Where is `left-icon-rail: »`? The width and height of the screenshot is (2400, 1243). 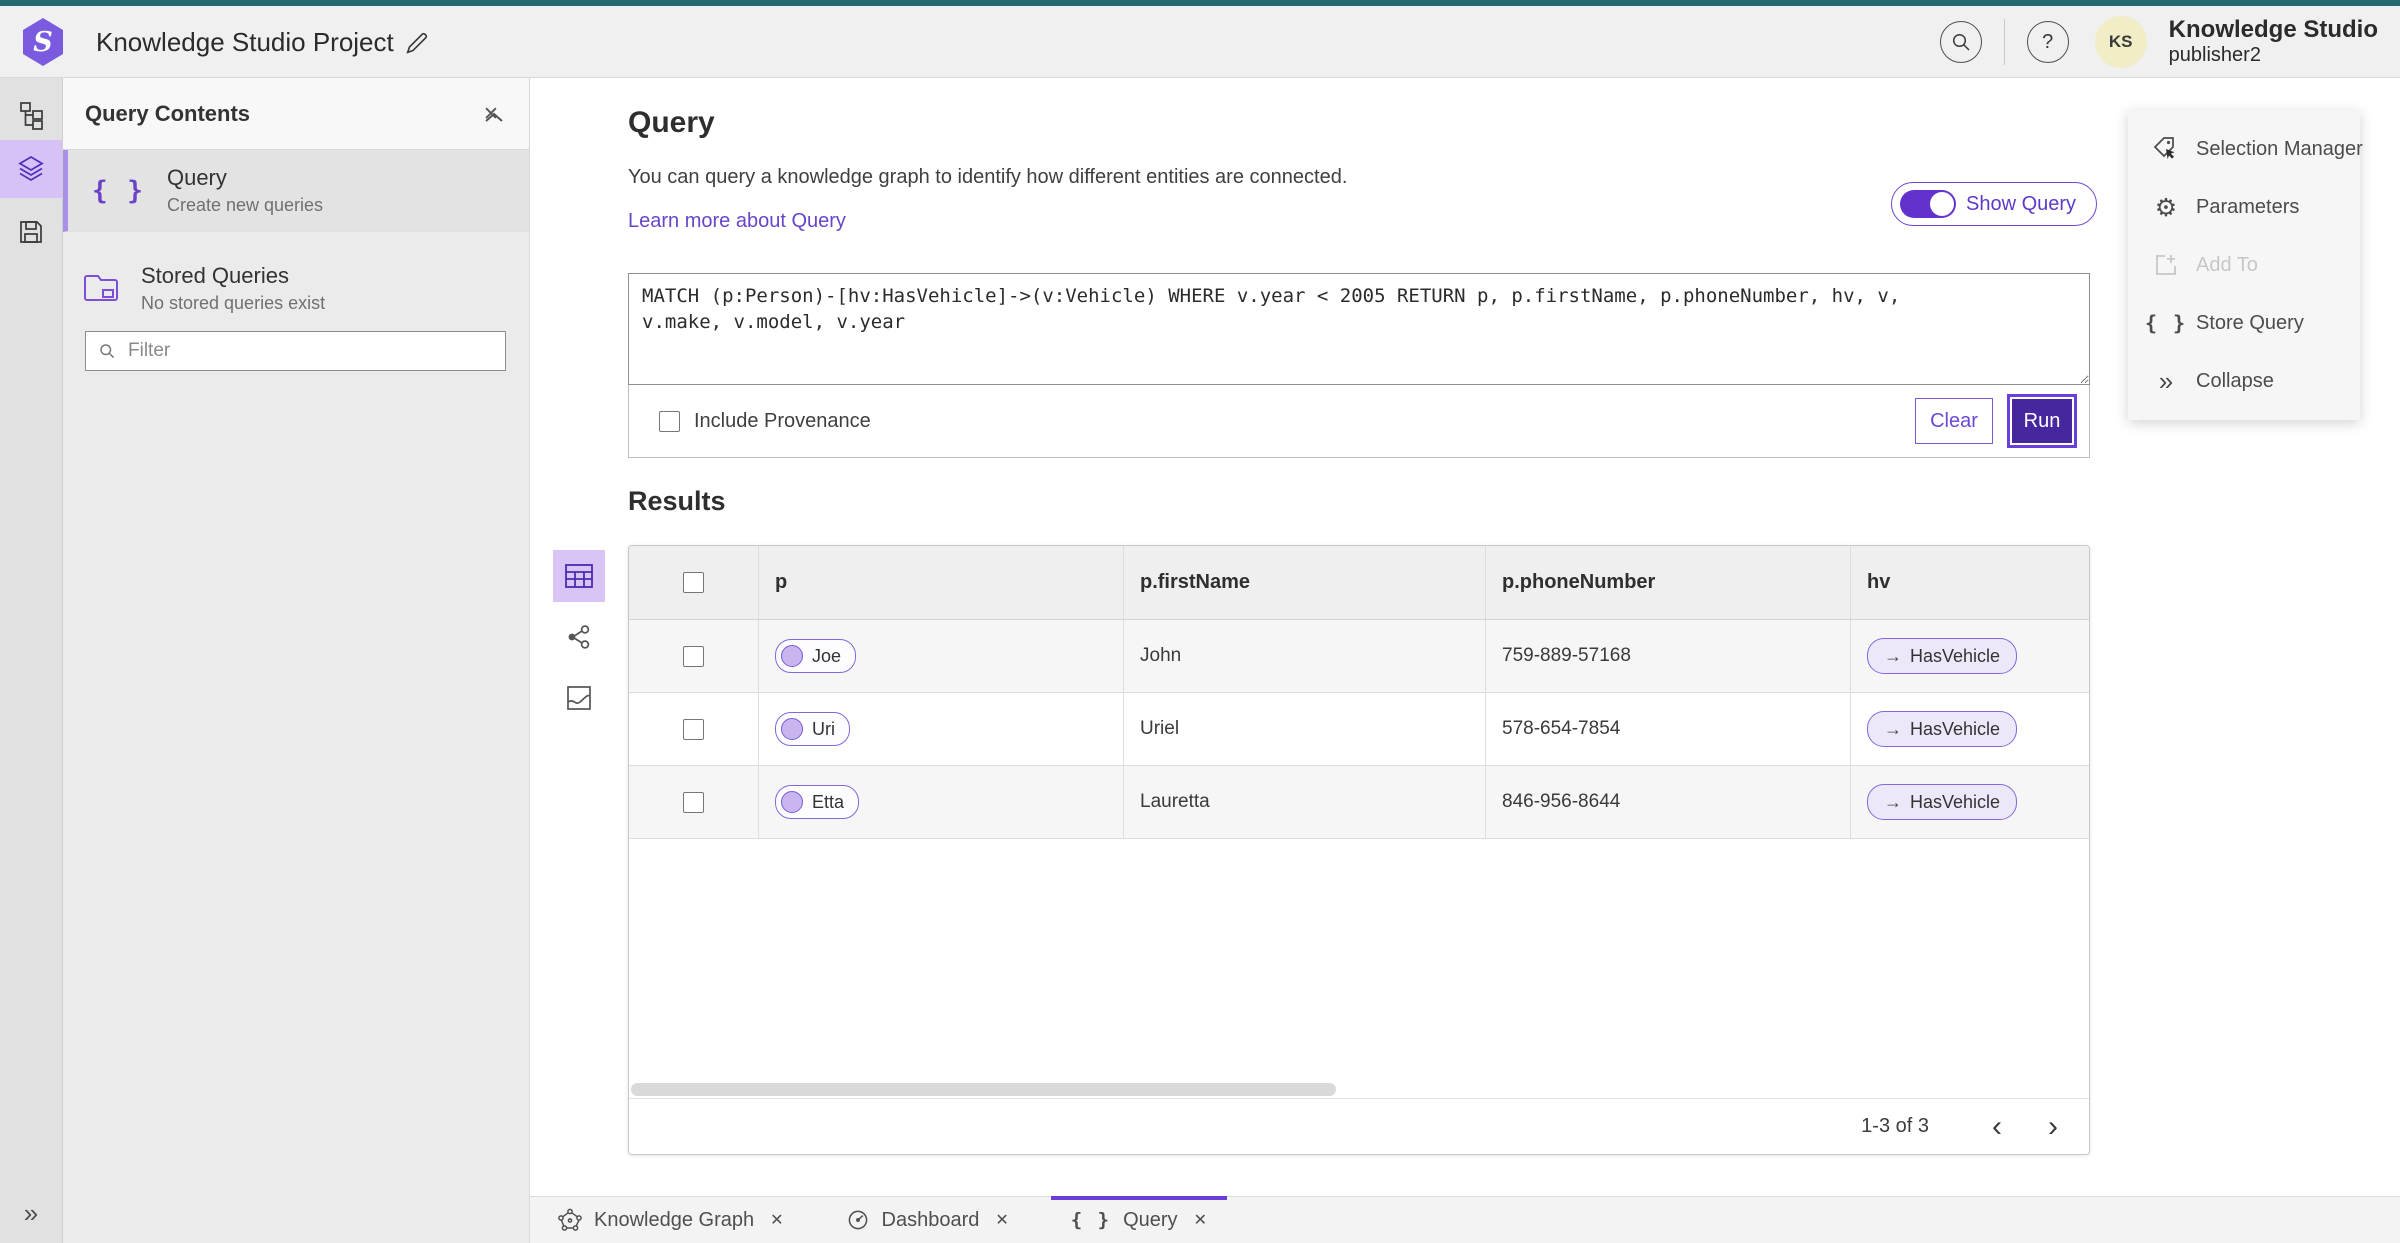 left-icon-rail: » is located at coordinates (31, 660).